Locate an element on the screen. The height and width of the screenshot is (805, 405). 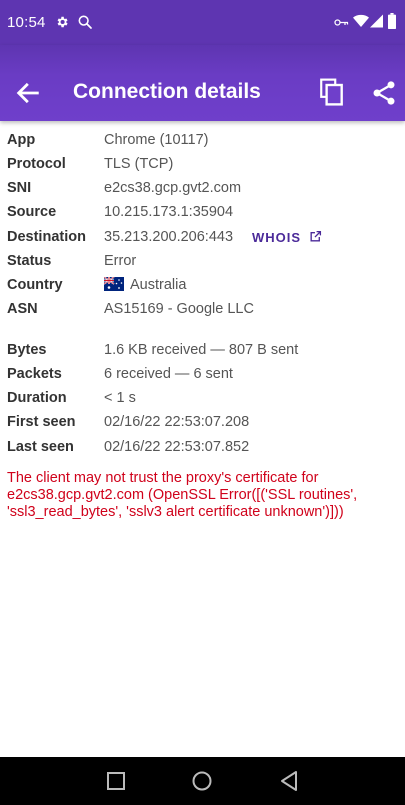
page-title: Connection details is located at coordinates (167, 91).